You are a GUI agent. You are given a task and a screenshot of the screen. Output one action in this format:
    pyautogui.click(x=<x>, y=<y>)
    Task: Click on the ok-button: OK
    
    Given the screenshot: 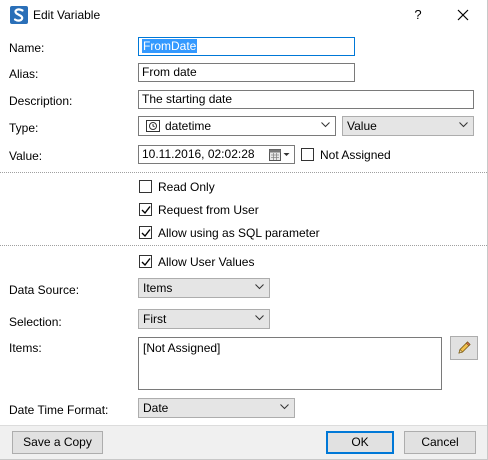 What is the action you would take?
    pyautogui.click(x=360, y=442)
    